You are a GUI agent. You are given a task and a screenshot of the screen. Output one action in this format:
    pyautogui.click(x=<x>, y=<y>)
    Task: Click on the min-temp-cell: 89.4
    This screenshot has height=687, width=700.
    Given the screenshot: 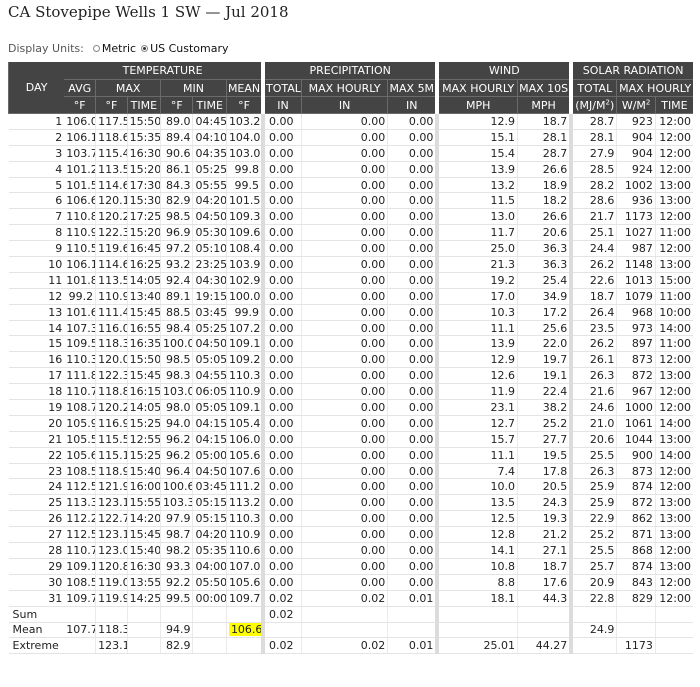 What is the action you would take?
    pyautogui.click(x=176, y=137)
    